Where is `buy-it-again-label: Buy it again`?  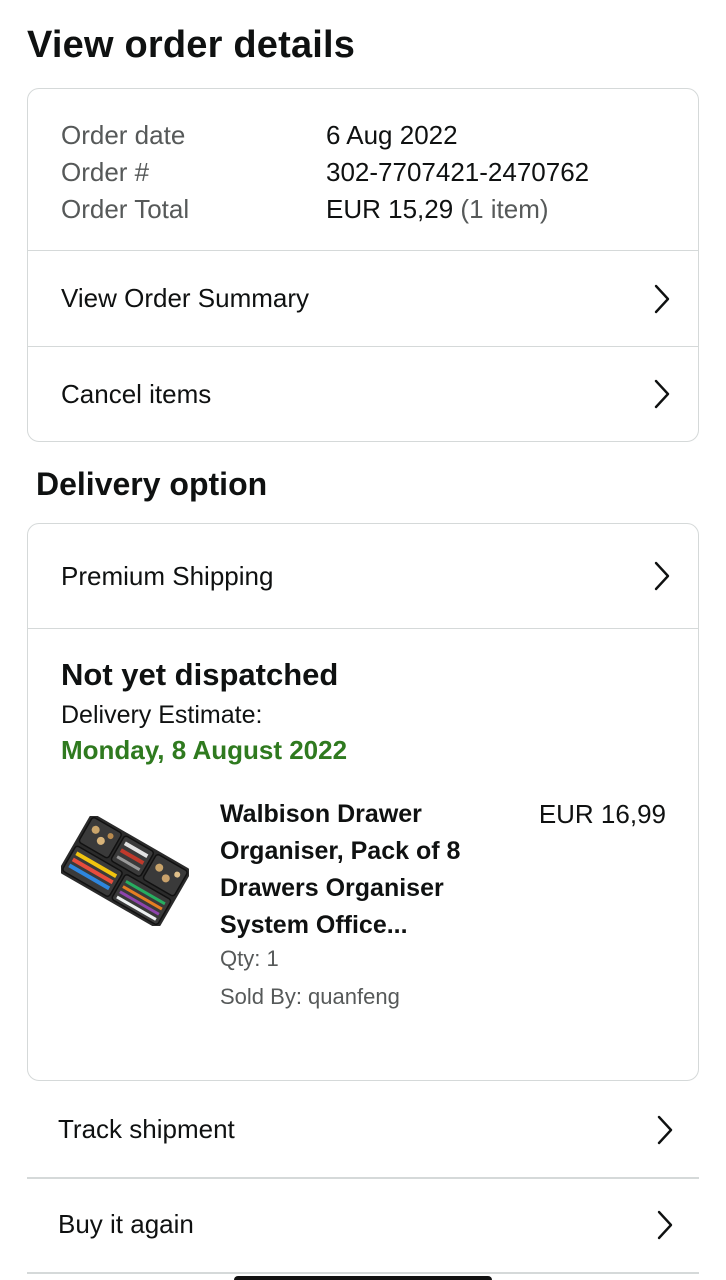 buy-it-again-label: Buy it again is located at coordinates (126, 1224).